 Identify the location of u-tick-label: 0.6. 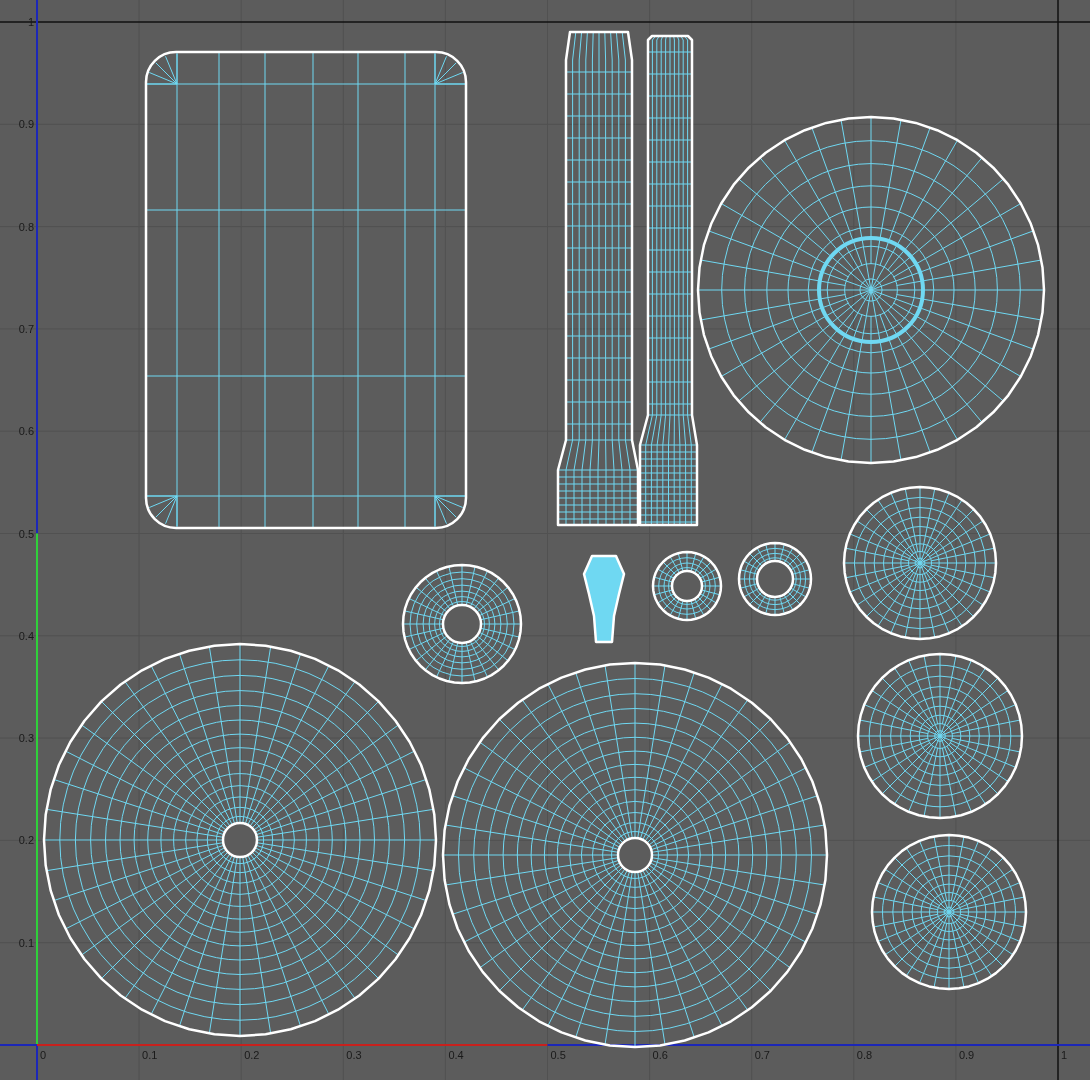
(660, 1055).